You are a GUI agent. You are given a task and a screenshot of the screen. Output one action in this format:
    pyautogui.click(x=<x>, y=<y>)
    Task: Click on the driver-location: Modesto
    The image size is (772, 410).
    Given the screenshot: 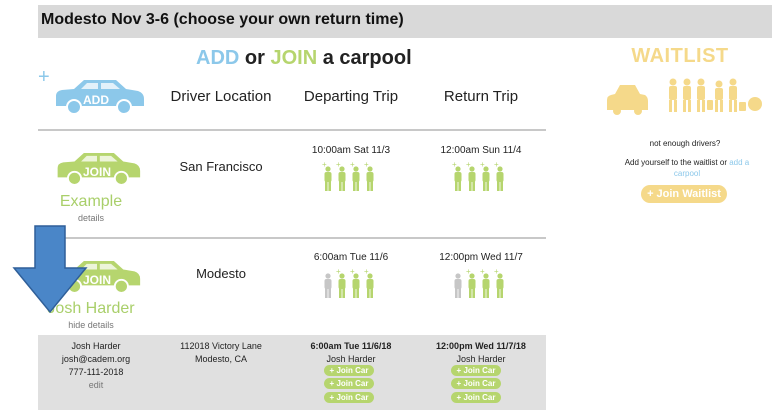 What is the action you would take?
    pyautogui.click(x=221, y=273)
    